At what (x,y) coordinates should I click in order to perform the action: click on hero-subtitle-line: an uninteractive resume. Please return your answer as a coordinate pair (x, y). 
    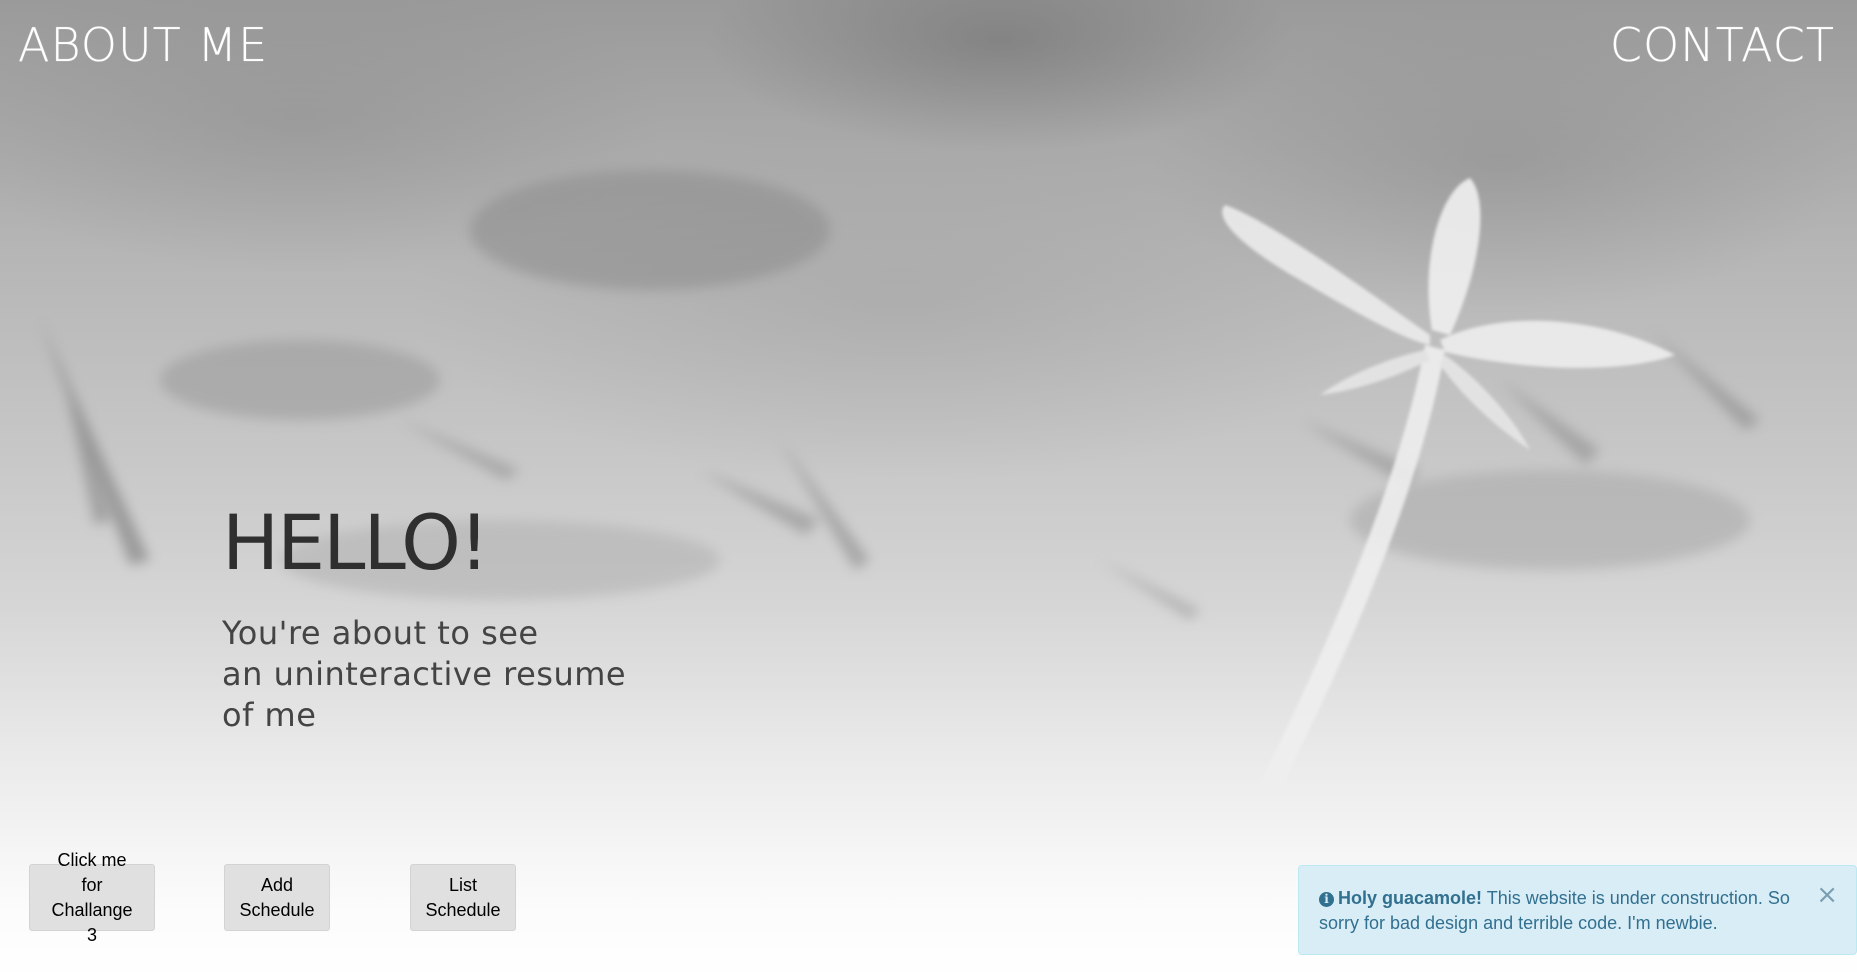
    Looking at the image, I should click on (424, 674).